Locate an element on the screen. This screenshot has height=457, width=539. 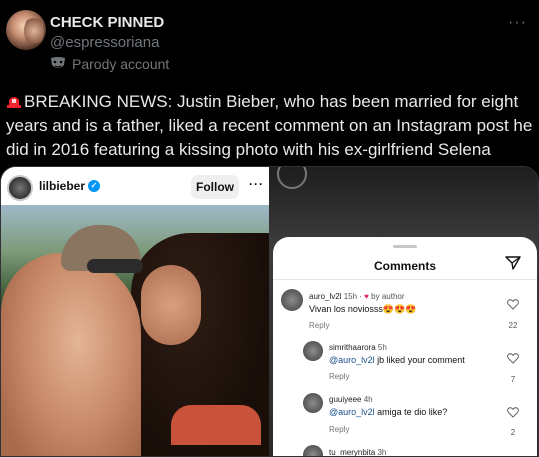
comment-username: auro_lv2l is located at coordinates (325, 296).